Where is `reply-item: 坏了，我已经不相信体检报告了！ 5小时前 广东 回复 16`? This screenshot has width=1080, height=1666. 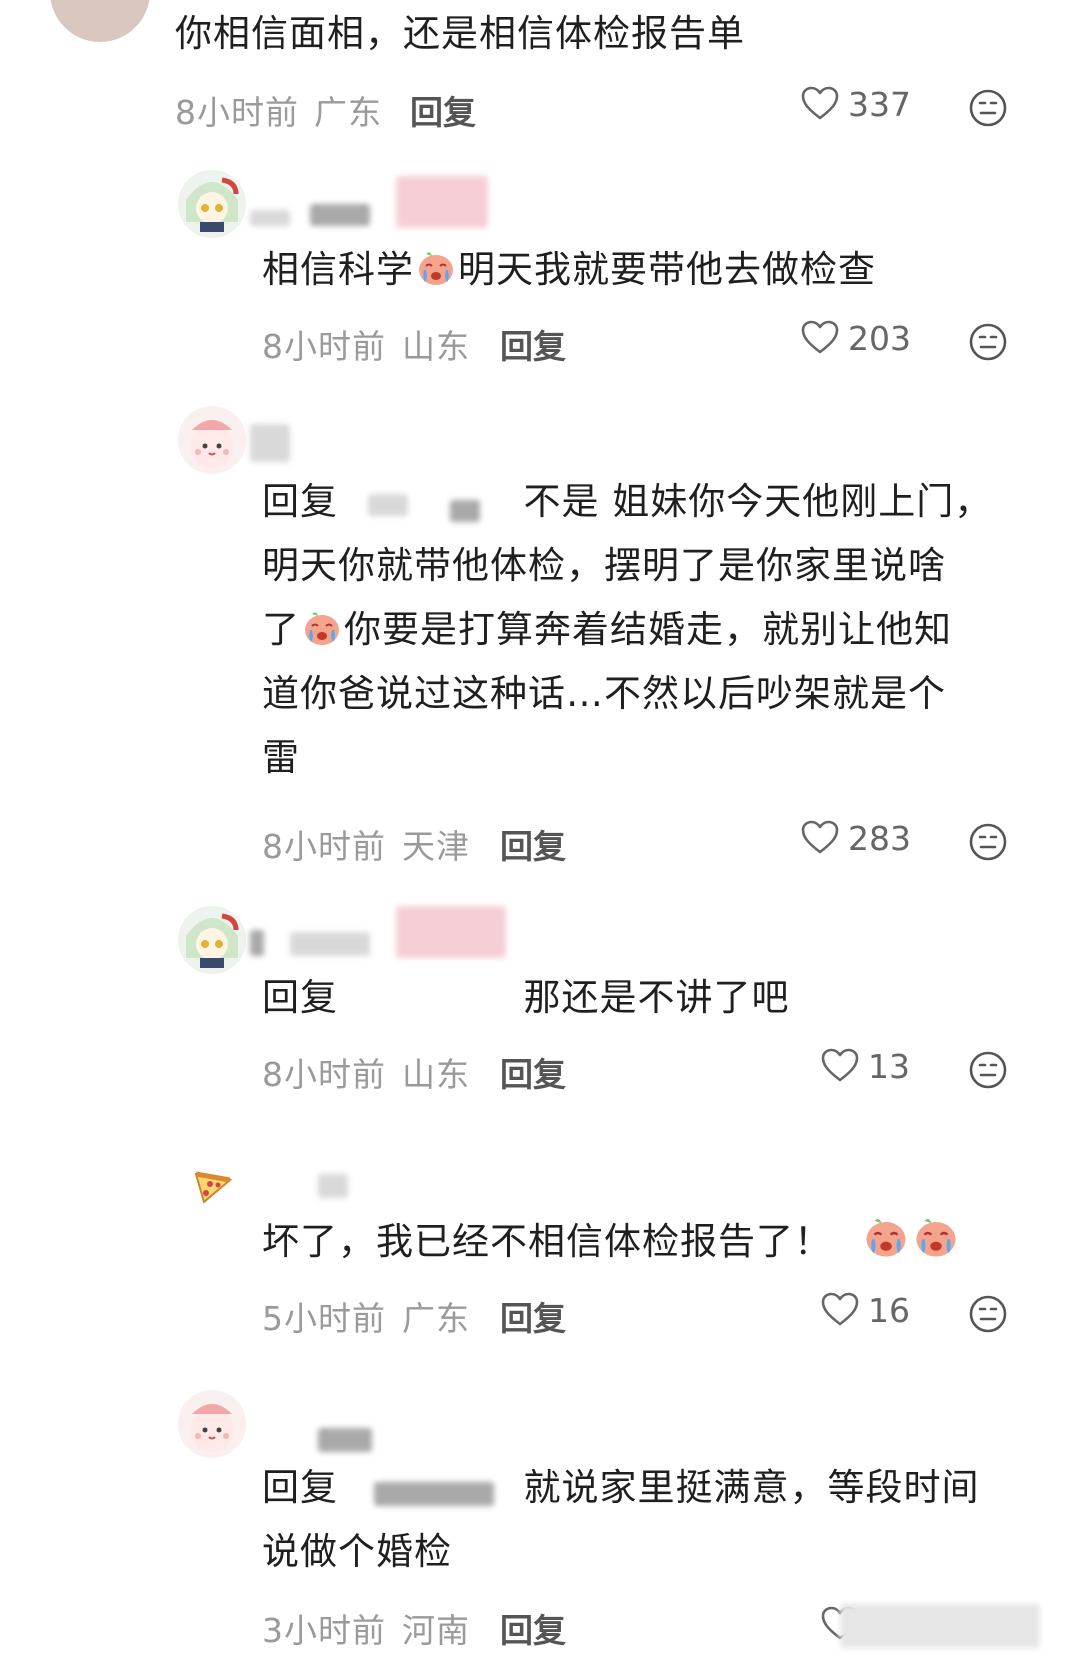
reply-item: 坏了，我已经不相信体检报告了！ 5小时前 广东 回复 16 is located at coordinates (540, 1250).